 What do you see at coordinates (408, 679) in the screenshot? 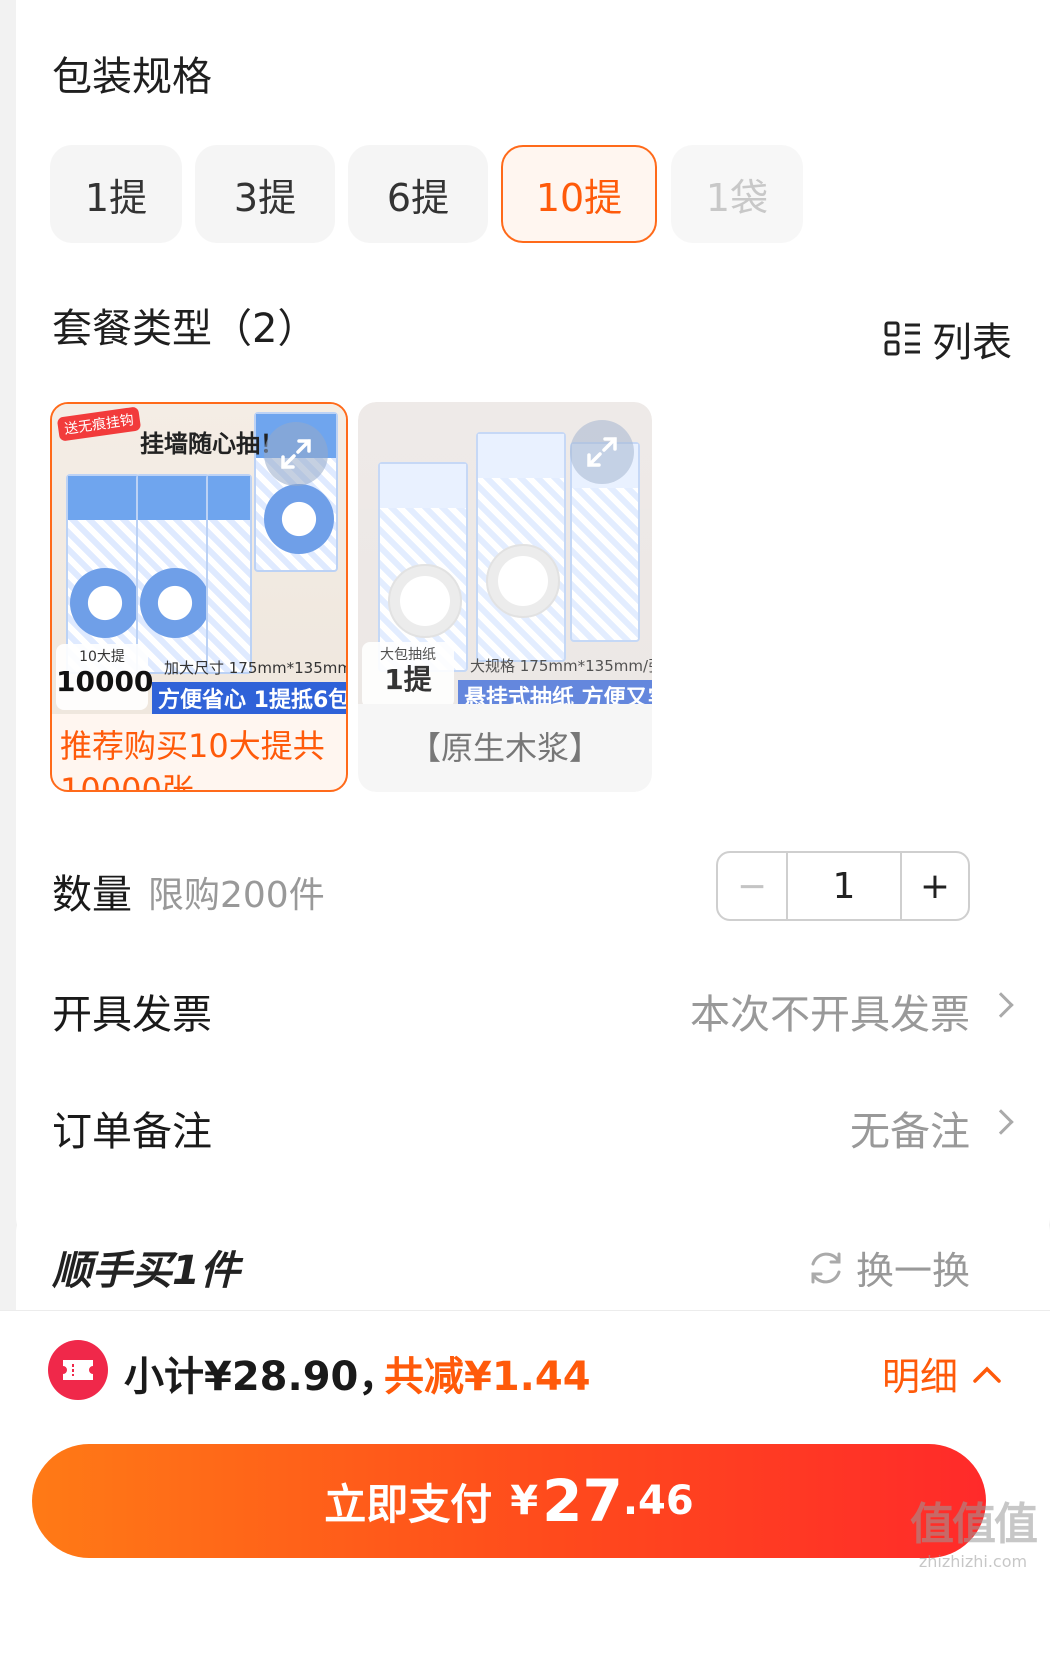
I see `badge-value: 1提` at bounding box center [408, 679].